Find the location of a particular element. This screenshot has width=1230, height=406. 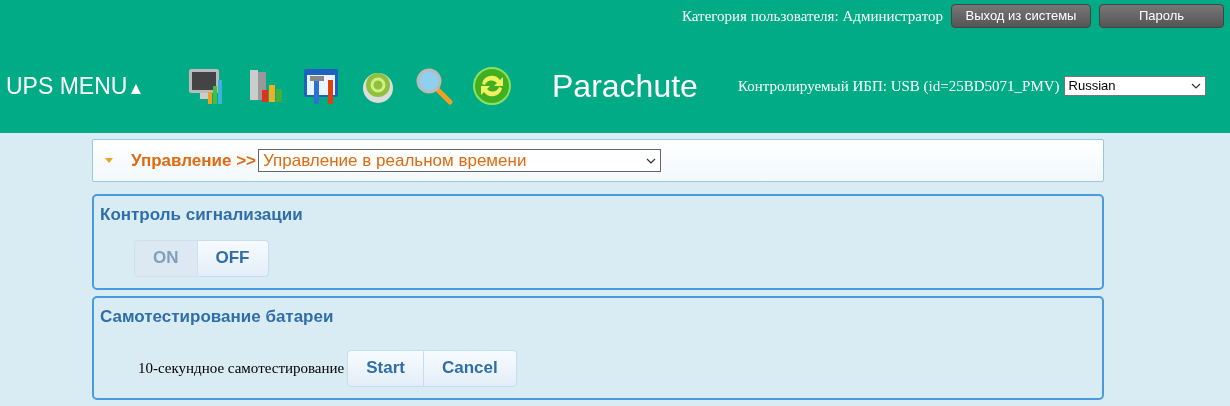

menu-title: UPS MENU▲ is located at coordinates (96, 86).